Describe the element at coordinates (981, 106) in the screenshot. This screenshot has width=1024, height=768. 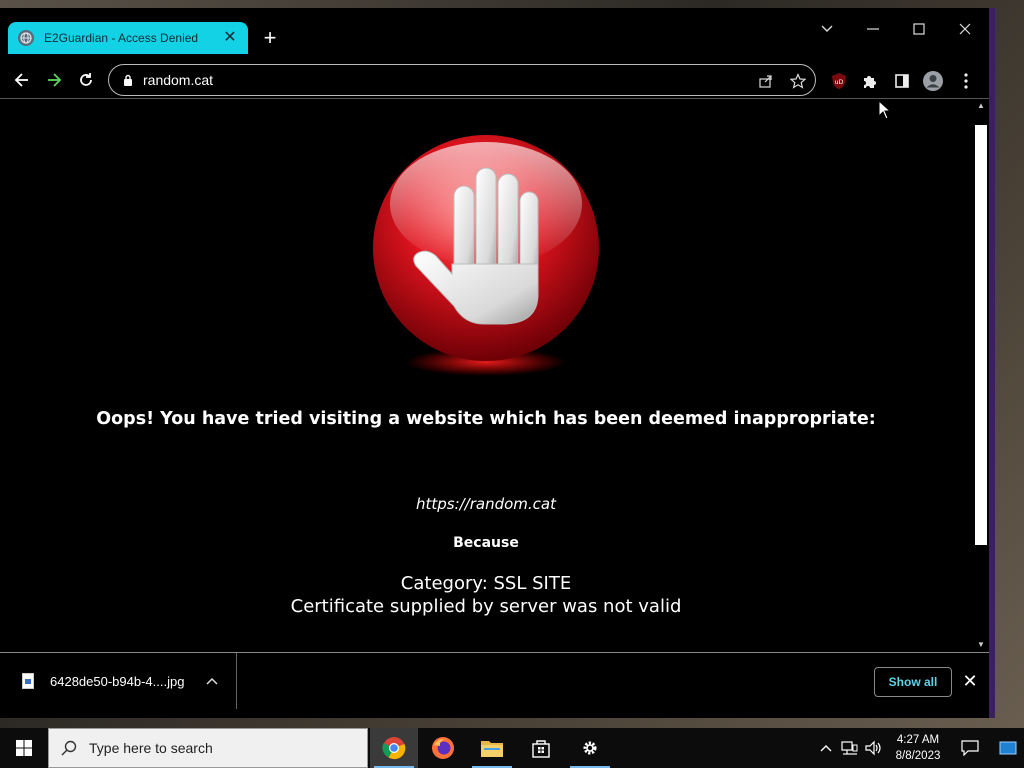
I see `scroll-up-icon: ▲` at that location.